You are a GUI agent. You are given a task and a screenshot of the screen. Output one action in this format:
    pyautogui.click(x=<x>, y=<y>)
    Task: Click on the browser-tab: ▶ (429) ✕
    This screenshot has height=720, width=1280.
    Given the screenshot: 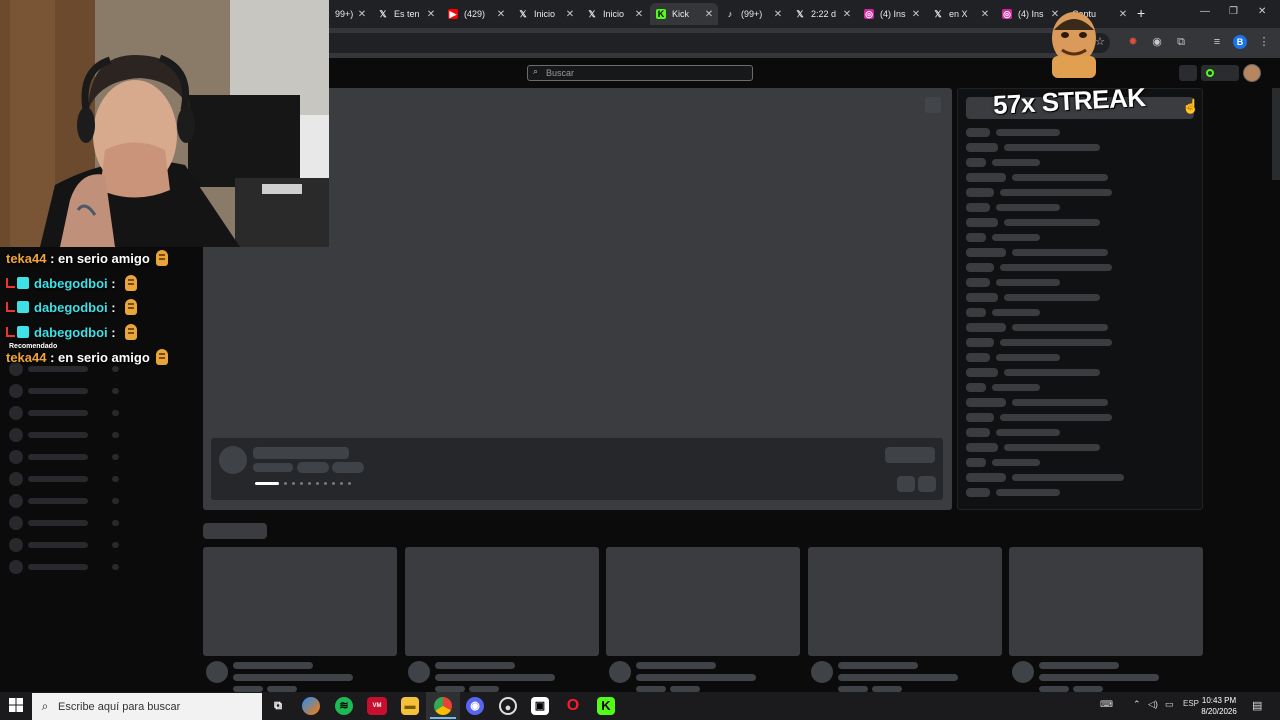 What is the action you would take?
    pyautogui.click(x=476, y=14)
    